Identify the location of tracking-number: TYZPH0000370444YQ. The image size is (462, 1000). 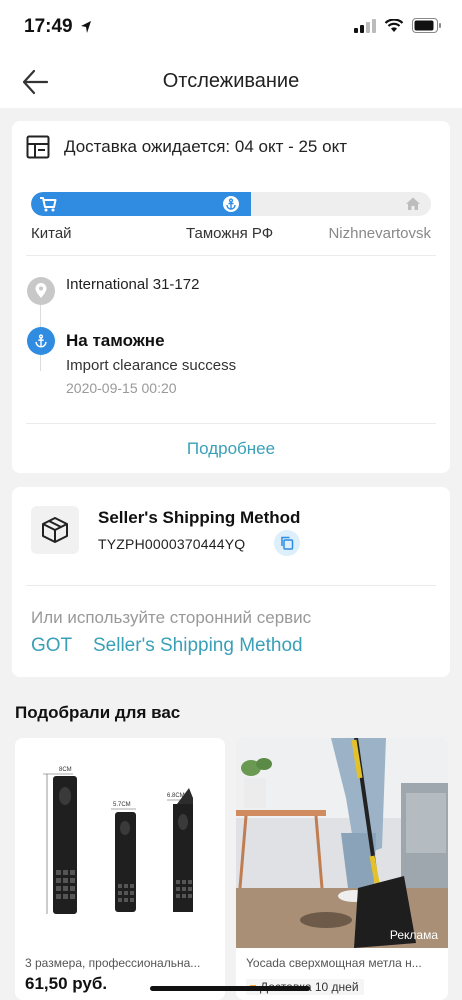
(172, 544).